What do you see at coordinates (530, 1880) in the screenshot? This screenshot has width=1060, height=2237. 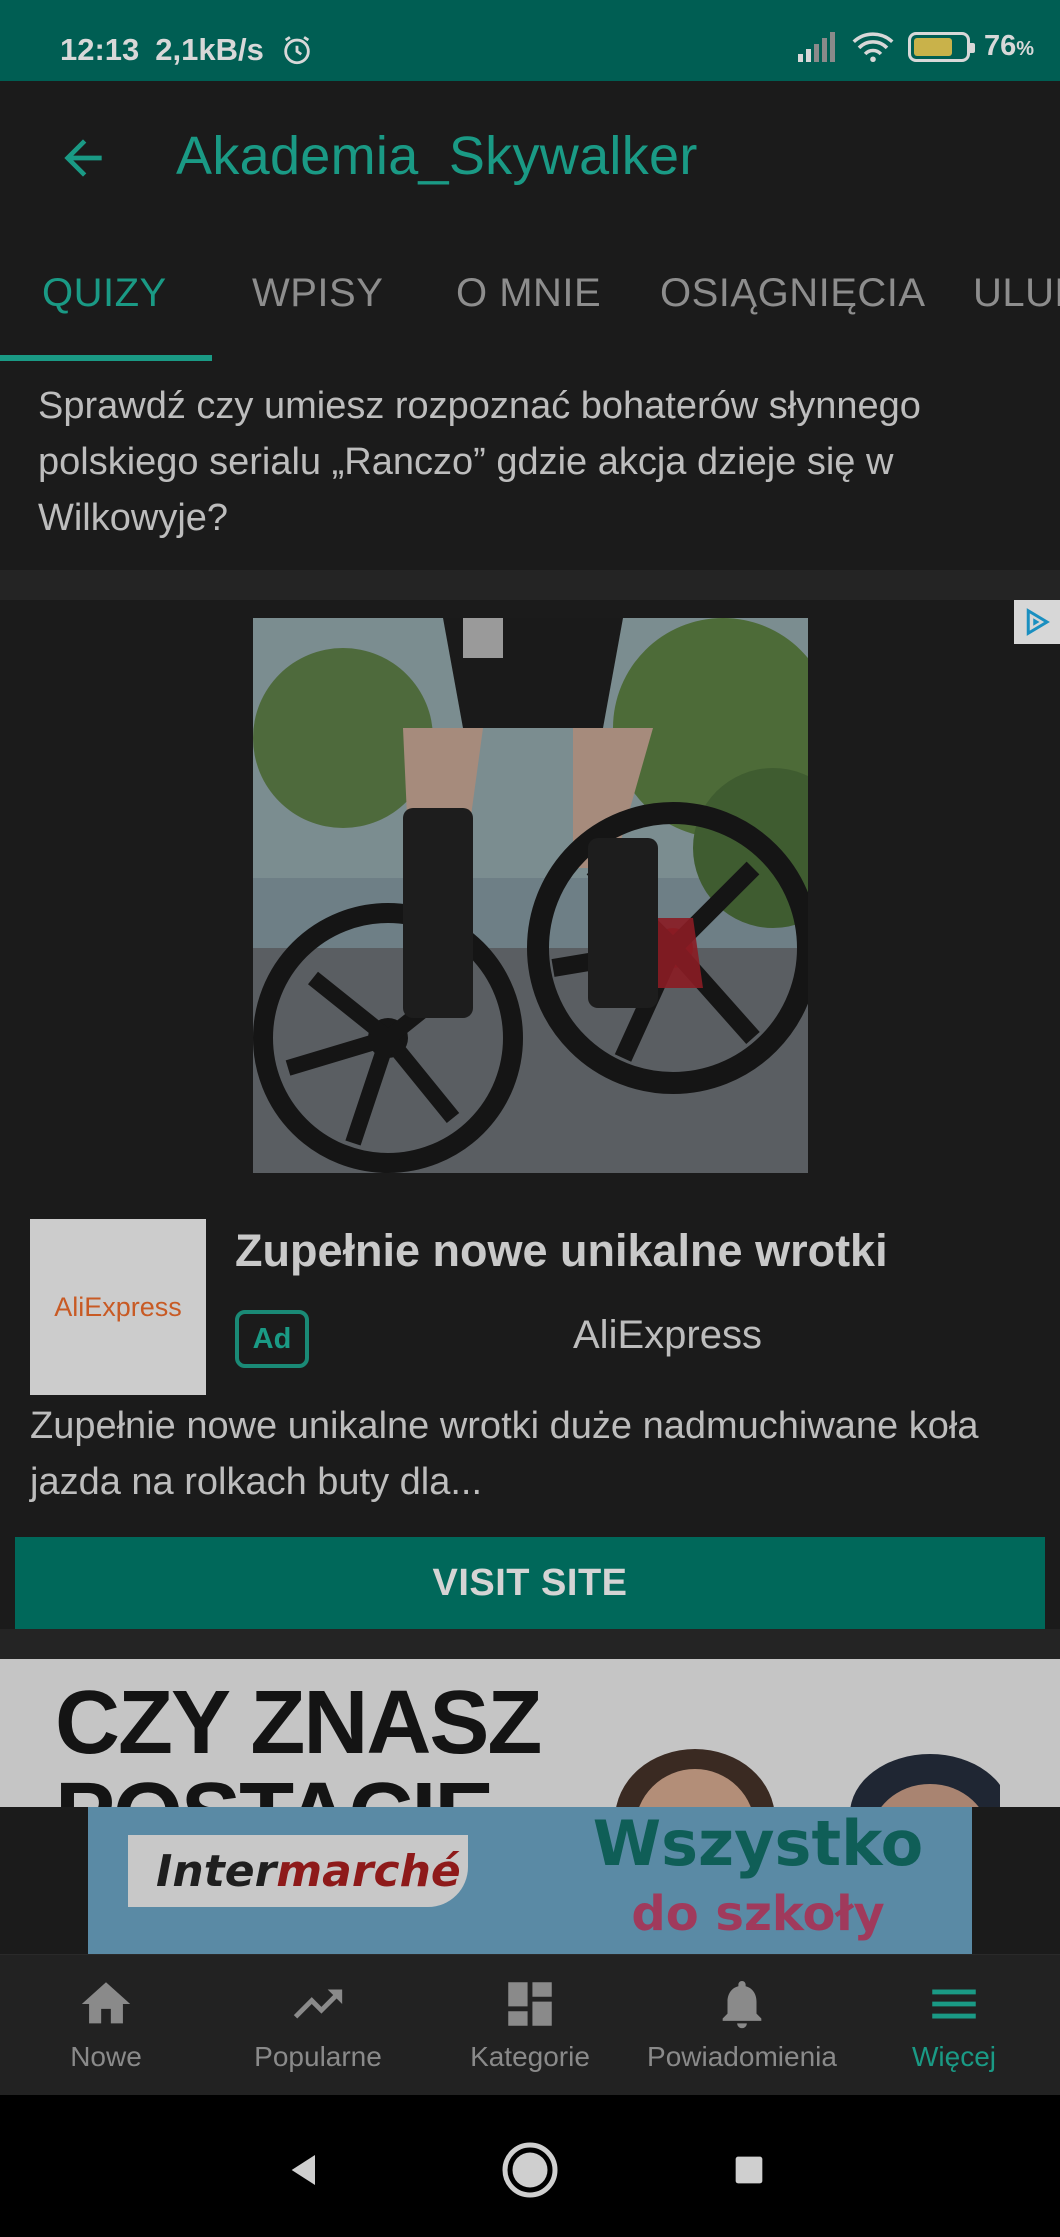 I see `banner-ad: Inter marché Wszystko do szkoły` at bounding box center [530, 1880].